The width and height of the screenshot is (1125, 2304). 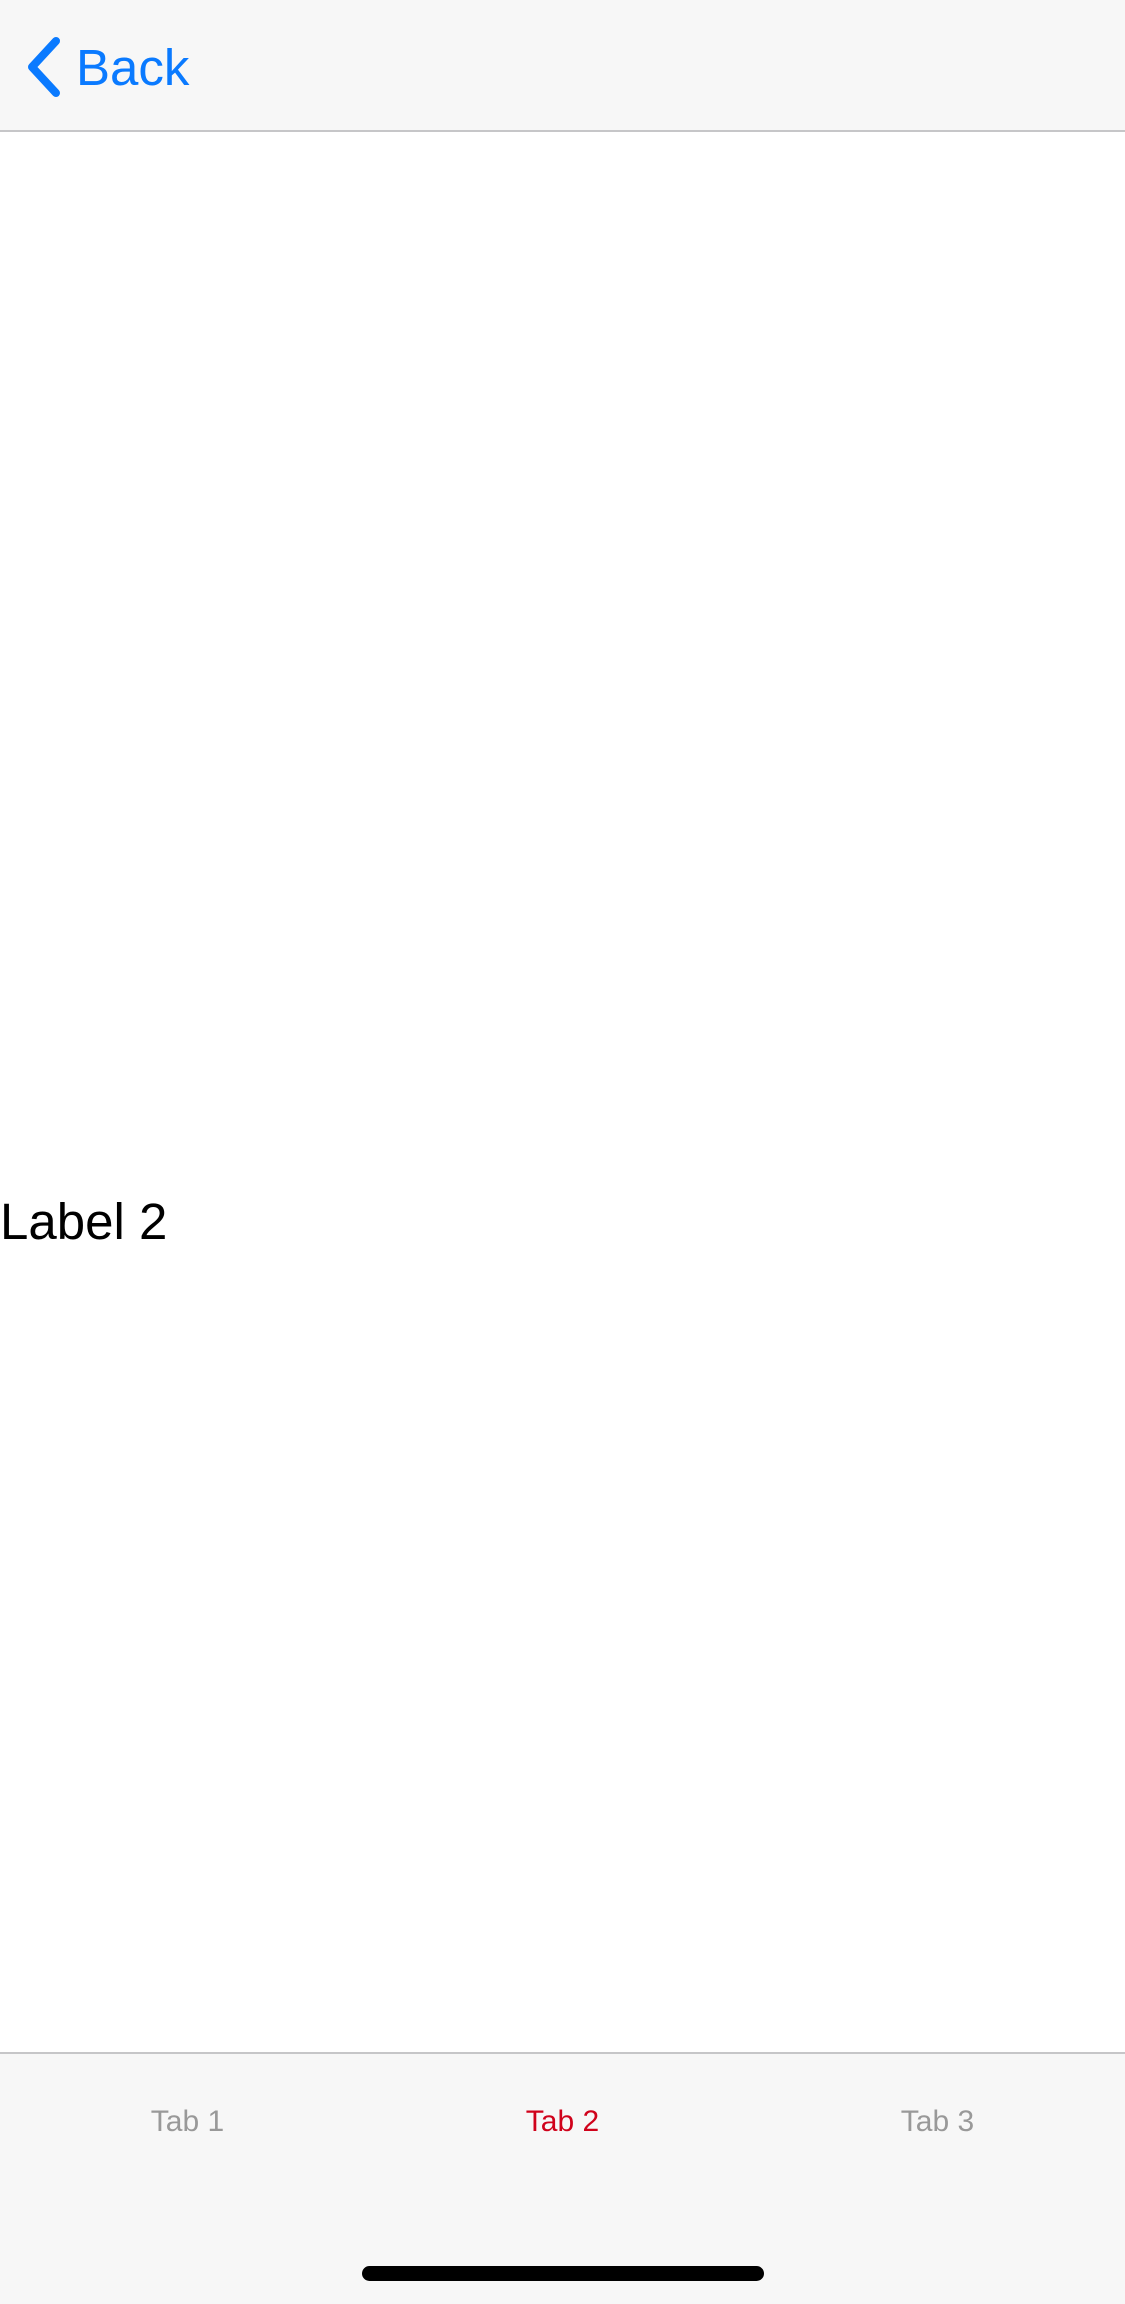 What do you see at coordinates (44, 67) in the screenshot?
I see `chevron-left-icon` at bounding box center [44, 67].